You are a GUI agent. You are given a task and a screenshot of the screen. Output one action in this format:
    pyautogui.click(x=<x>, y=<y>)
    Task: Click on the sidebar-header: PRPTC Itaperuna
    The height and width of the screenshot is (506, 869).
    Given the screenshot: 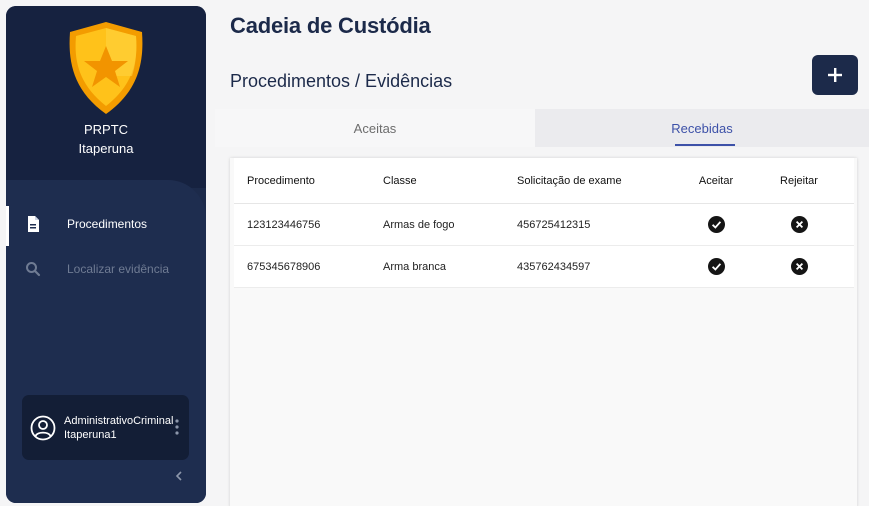 What is the action you would take?
    pyautogui.click(x=106, y=97)
    